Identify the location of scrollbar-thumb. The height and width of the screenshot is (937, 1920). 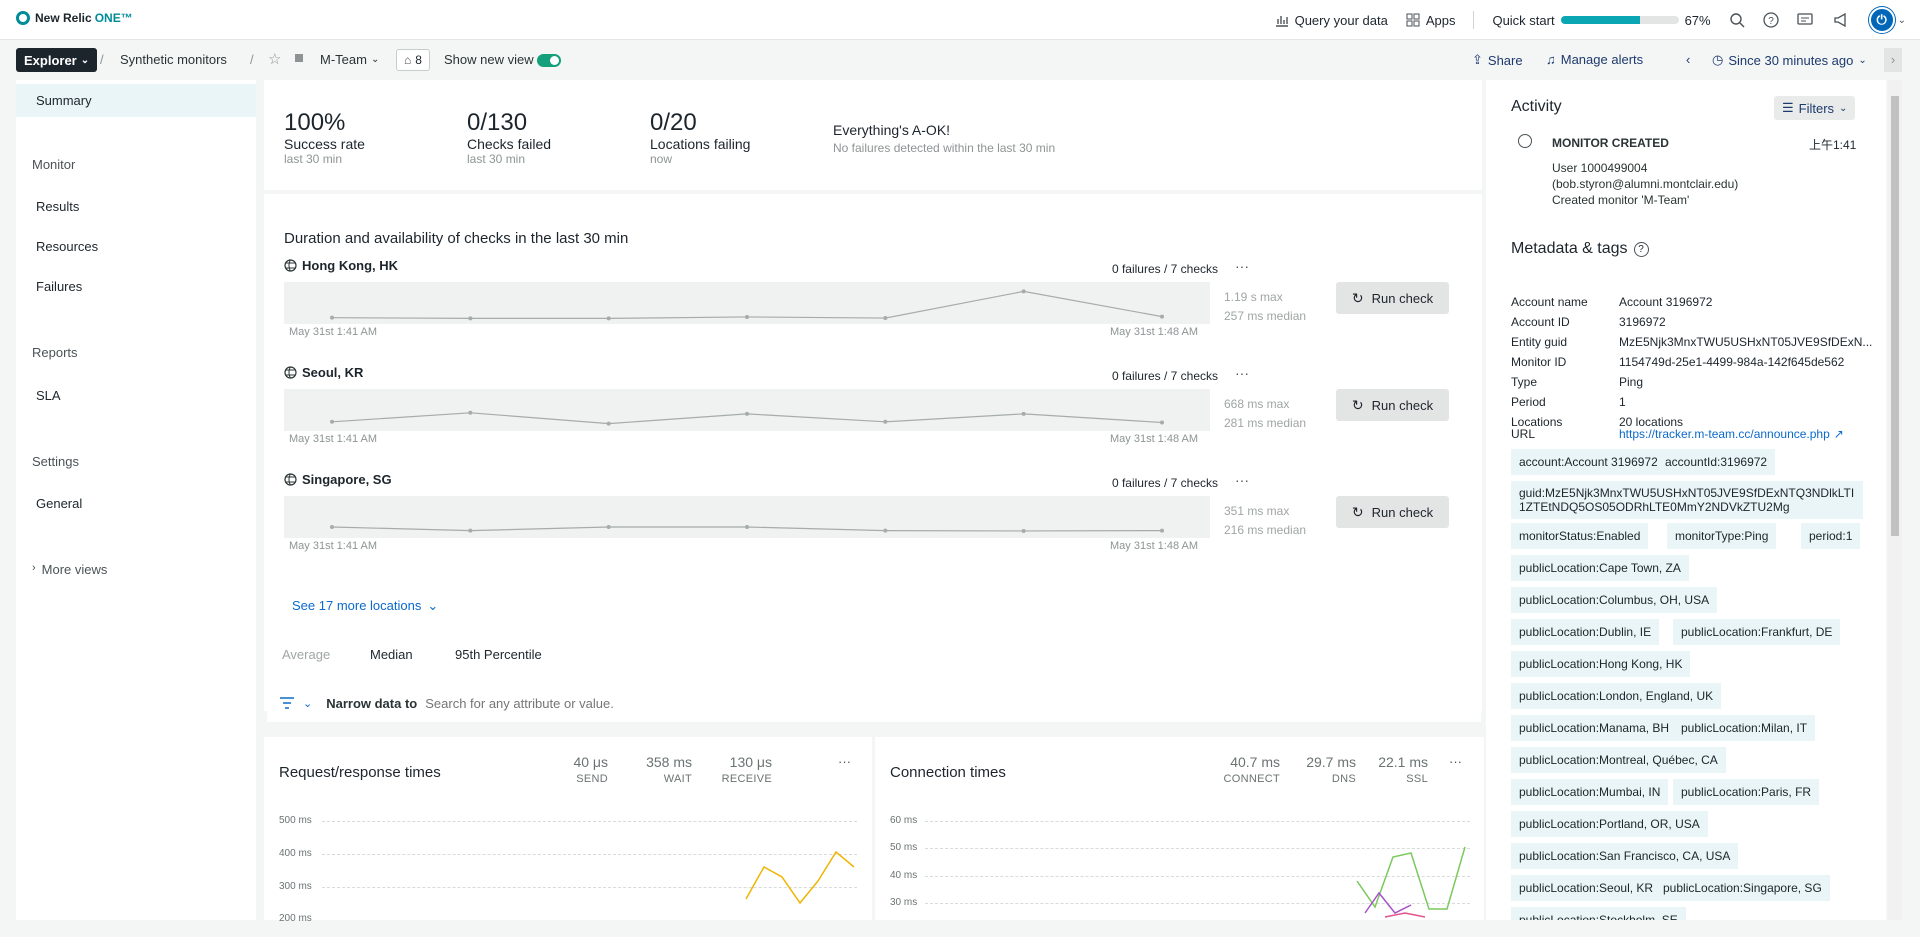
(1895, 316).